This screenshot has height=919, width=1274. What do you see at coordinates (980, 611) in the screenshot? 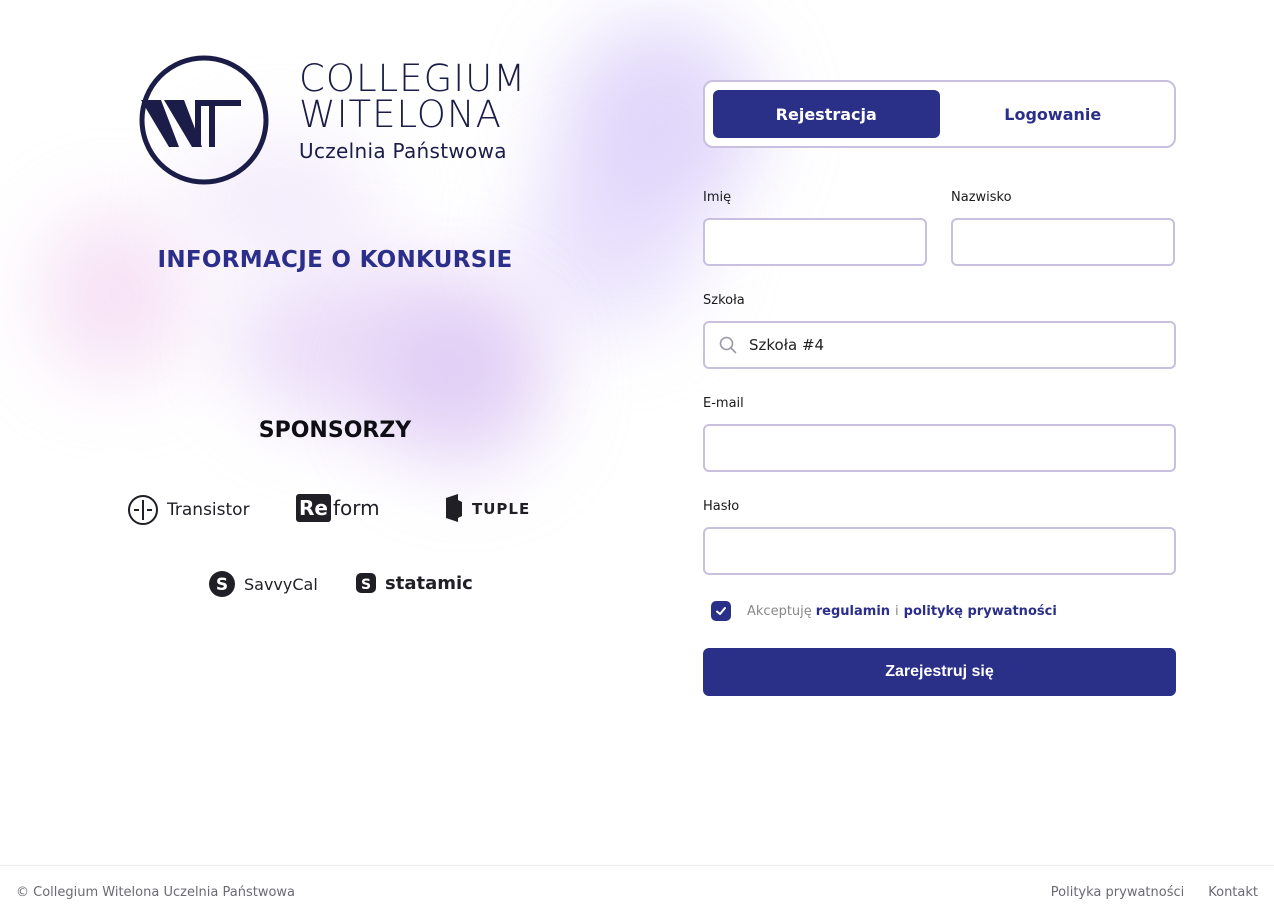
I see `privacy-policy-link: politykę prywatności` at bounding box center [980, 611].